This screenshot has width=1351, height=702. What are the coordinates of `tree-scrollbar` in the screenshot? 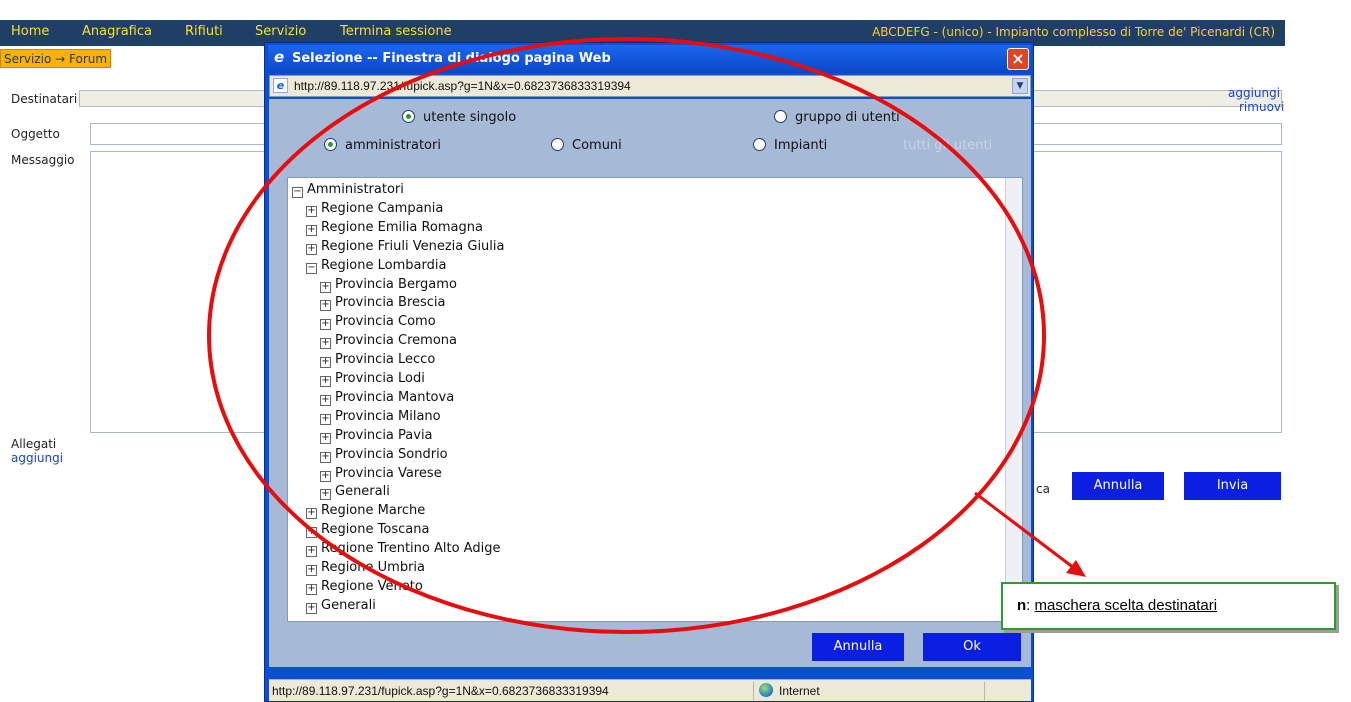 It's located at (1013, 399).